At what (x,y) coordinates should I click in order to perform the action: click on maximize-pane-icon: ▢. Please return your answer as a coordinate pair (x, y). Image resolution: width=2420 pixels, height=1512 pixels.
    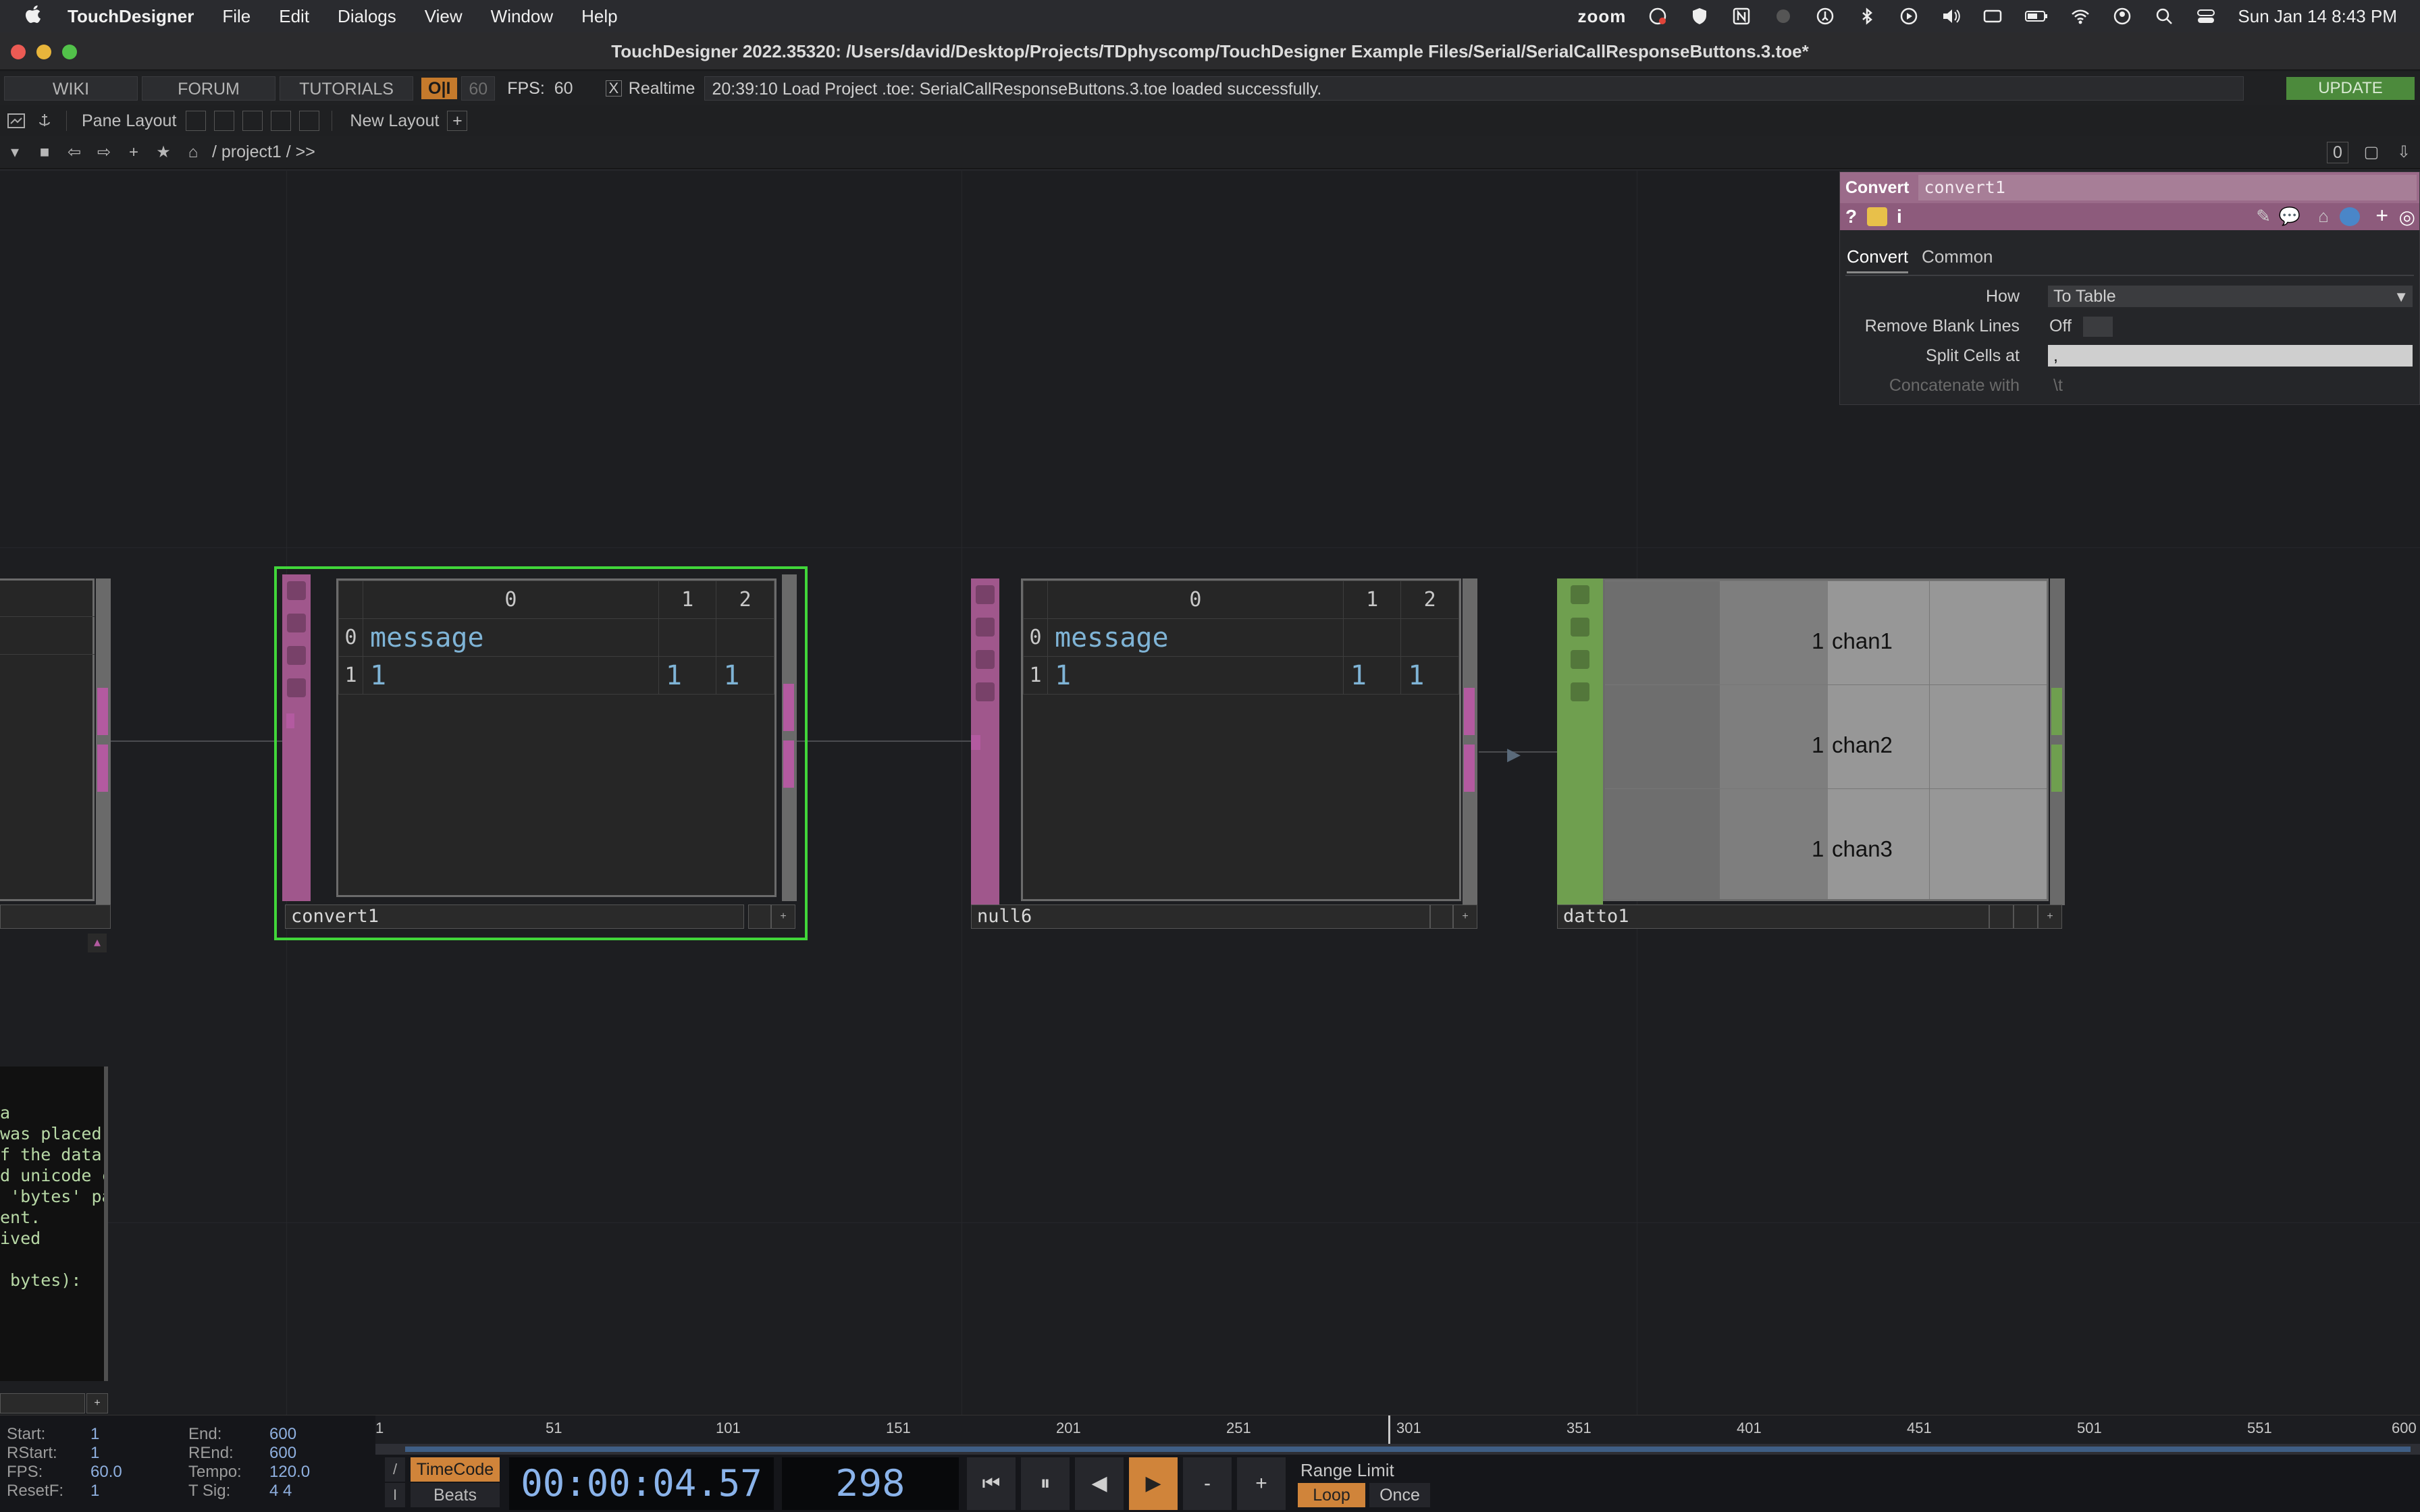
    Looking at the image, I should click on (2371, 152).